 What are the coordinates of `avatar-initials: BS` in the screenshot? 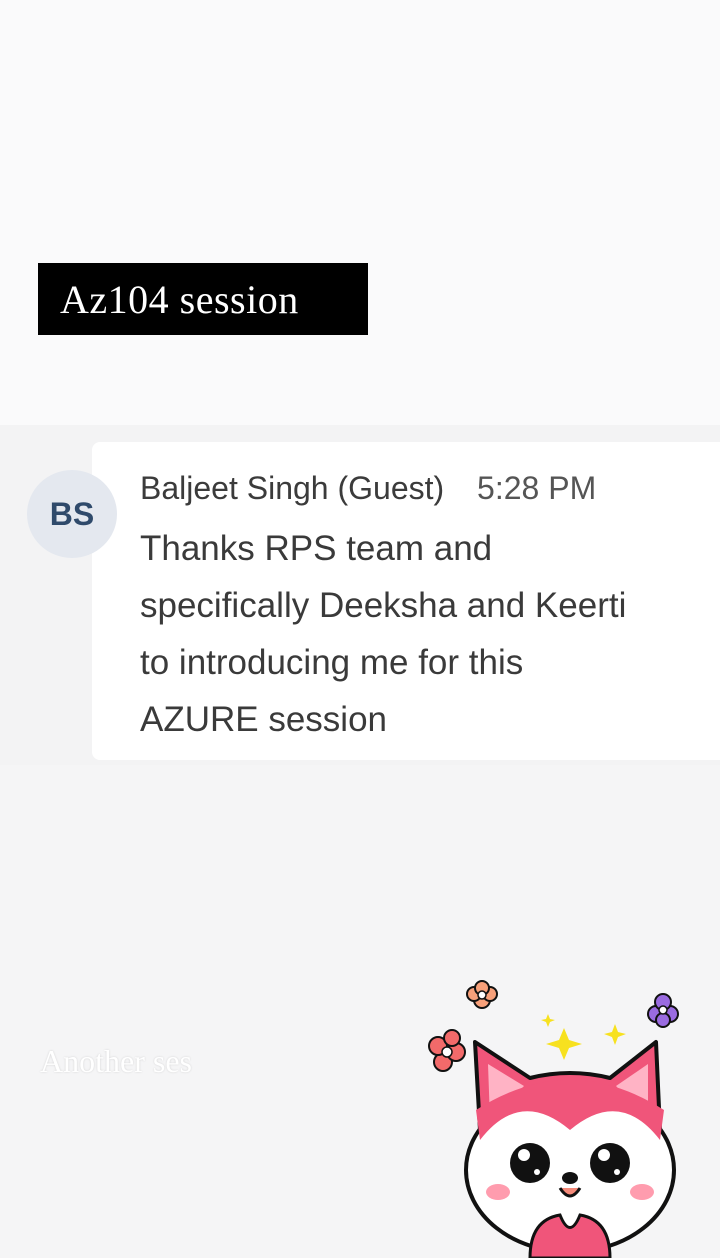 It's located at (72, 513).